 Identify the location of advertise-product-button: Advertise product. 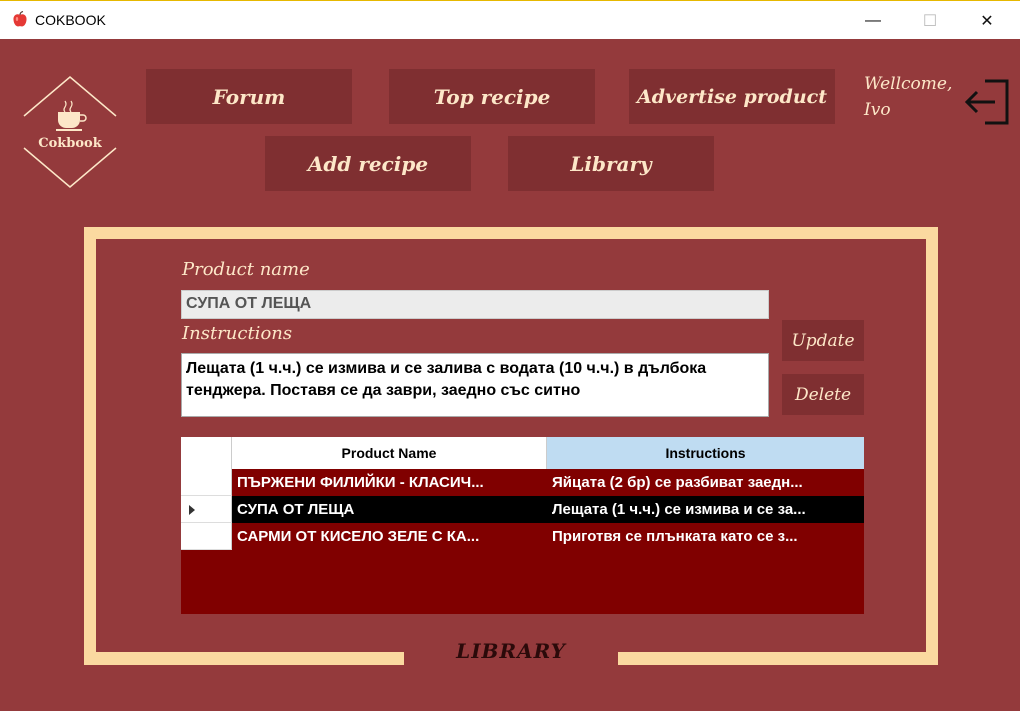
(732, 96).